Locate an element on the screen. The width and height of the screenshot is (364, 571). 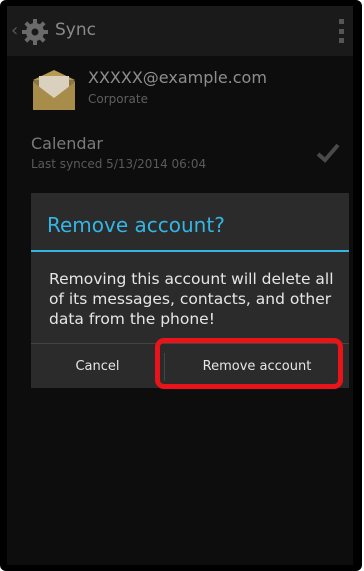
cancel-button: Cancel is located at coordinates (97, 366).